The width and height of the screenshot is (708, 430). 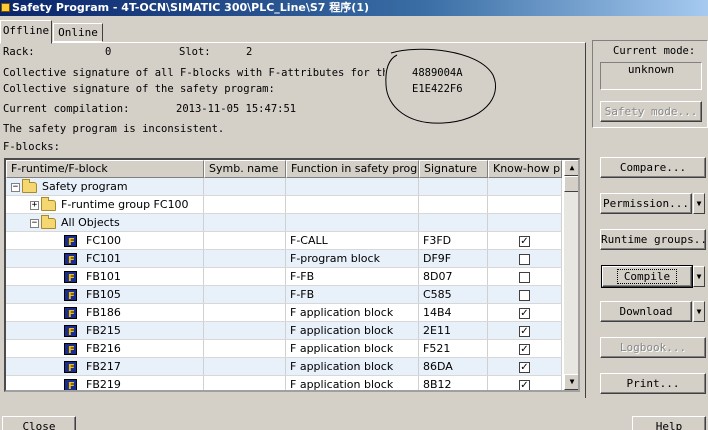 What do you see at coordinates (571, 184) in the screenshot?
I see `scroll-thumb` at bounding box center [571, 184].